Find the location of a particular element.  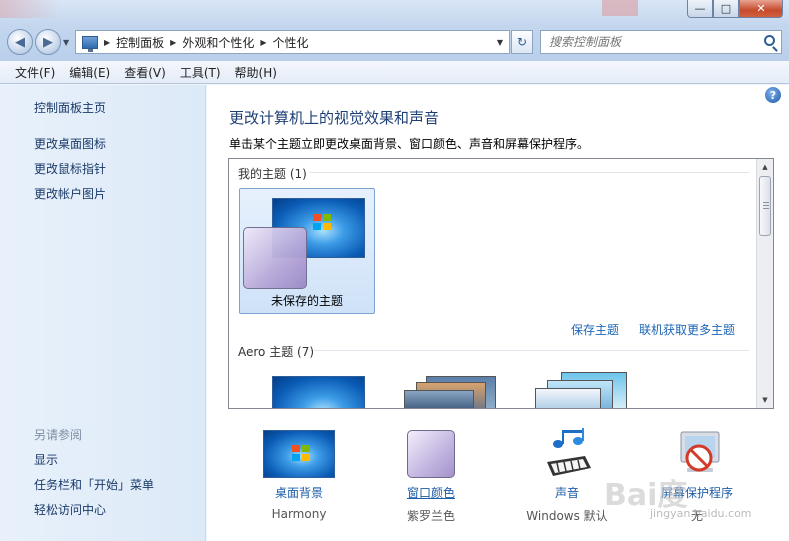

page-title: 更改计算机上的视觉效果和声音 is located at coordinates (334, 118).